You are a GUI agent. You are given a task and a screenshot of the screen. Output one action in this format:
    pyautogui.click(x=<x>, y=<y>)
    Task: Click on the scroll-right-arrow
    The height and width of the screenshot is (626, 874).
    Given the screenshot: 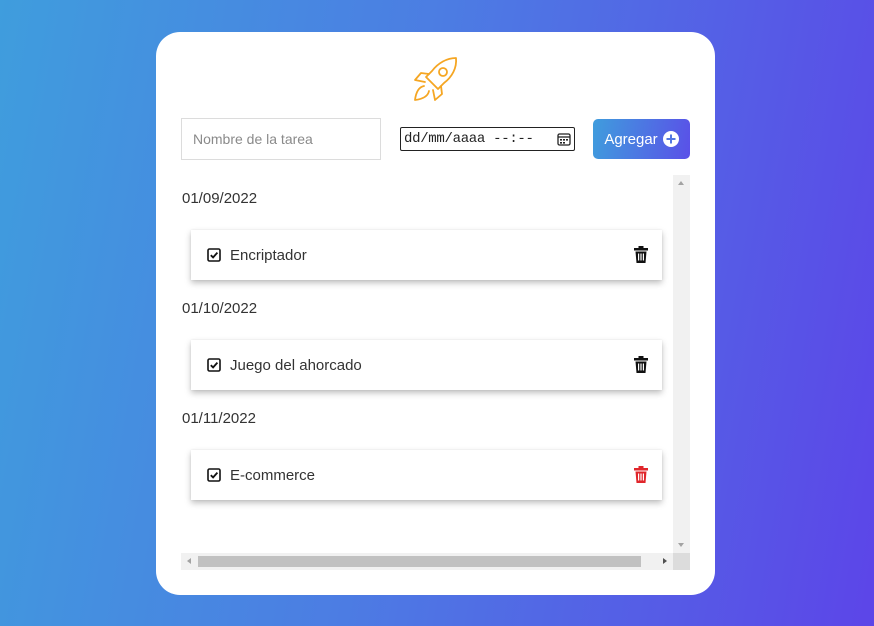 What is the action you would take?
    pyautogui.click(x=665, y=561)
    